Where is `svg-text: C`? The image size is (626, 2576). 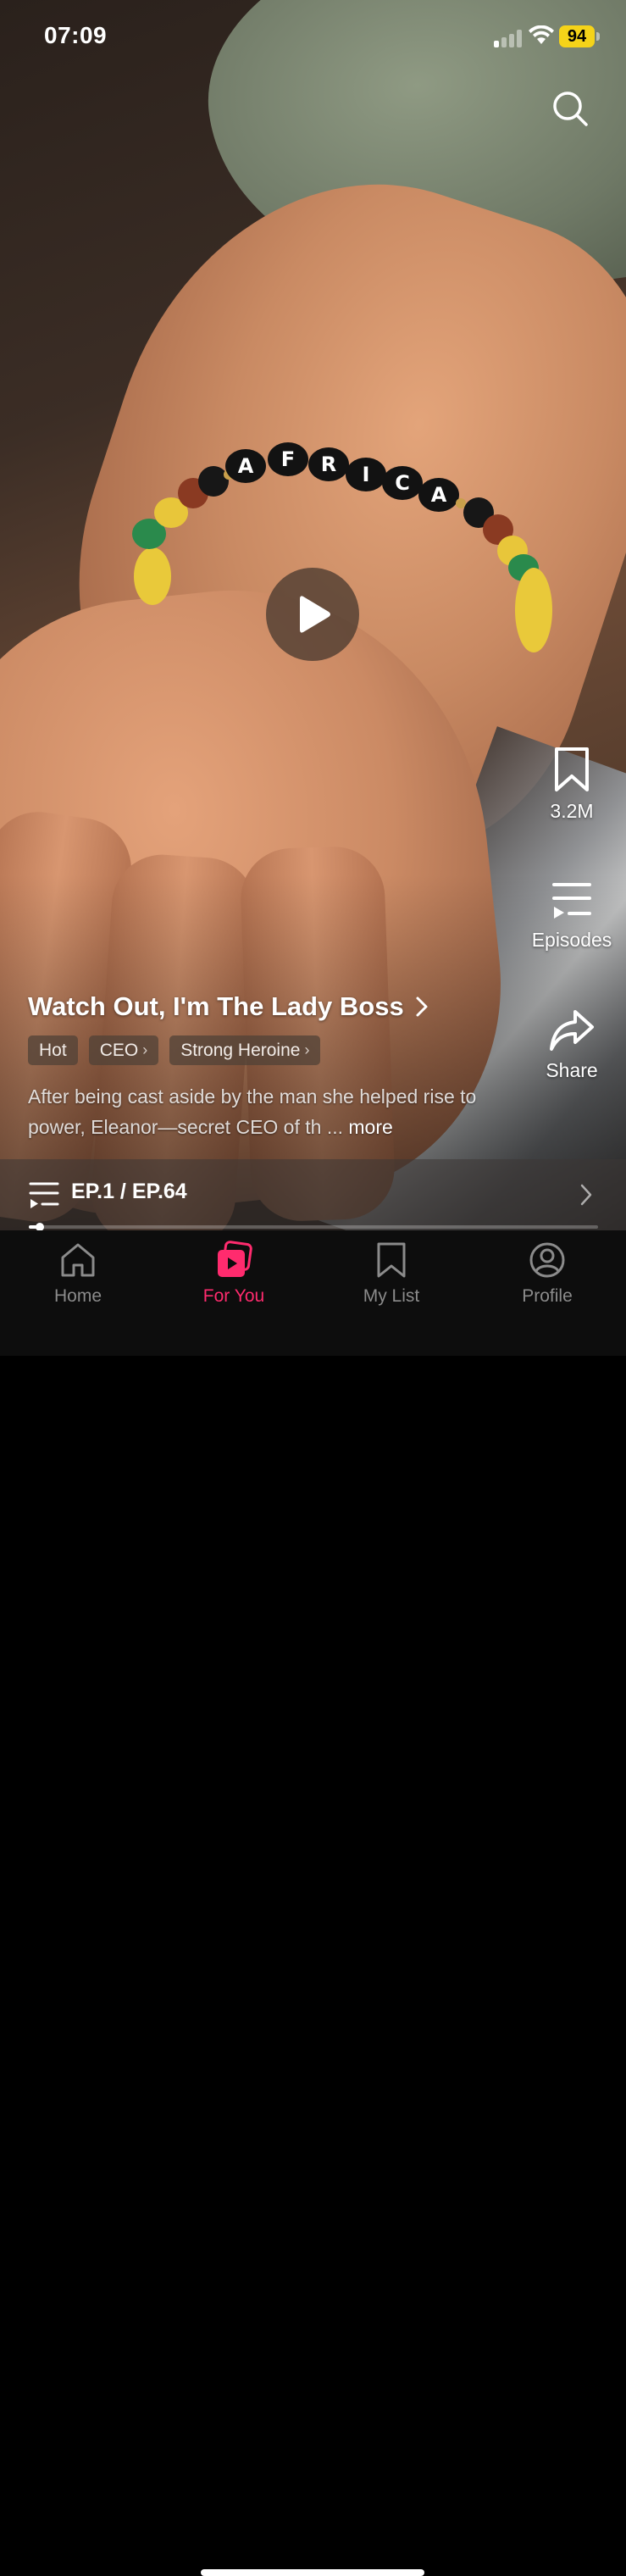 svg-text: C is located at coordinates (402, 483).